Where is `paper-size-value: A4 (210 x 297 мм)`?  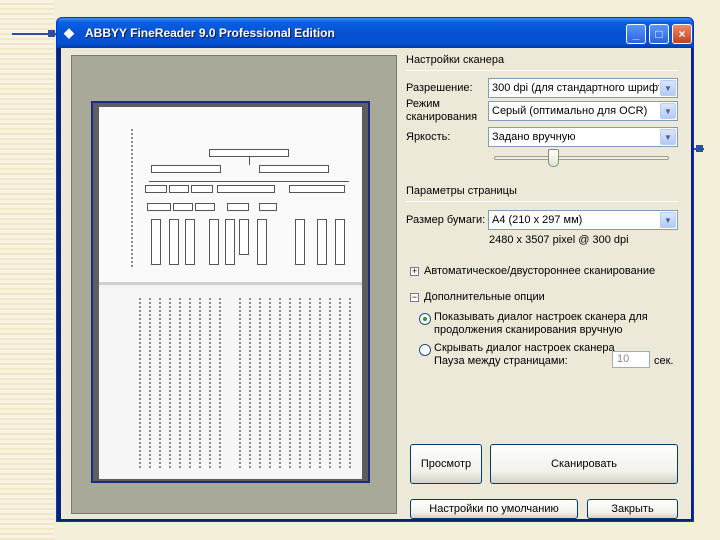 paper-size-value: A4 (210 x 297 мм) is located at coordinates (537, 220).